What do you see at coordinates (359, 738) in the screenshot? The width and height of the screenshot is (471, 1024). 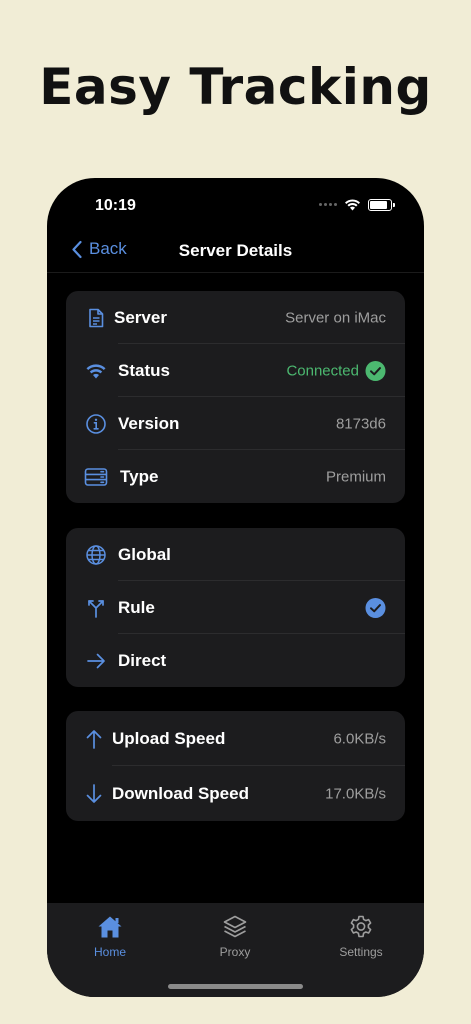 I see `upload-speed-value: 6.0KB/s` at bounding box center [359, 738].